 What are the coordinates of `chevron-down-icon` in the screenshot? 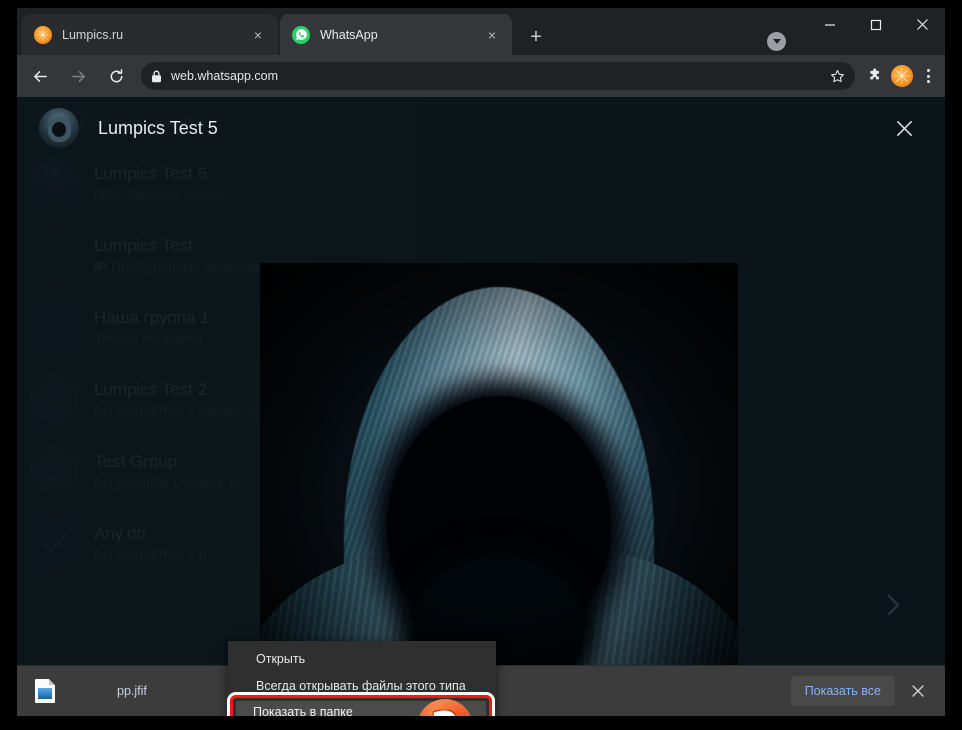 It's located at (776, 41).